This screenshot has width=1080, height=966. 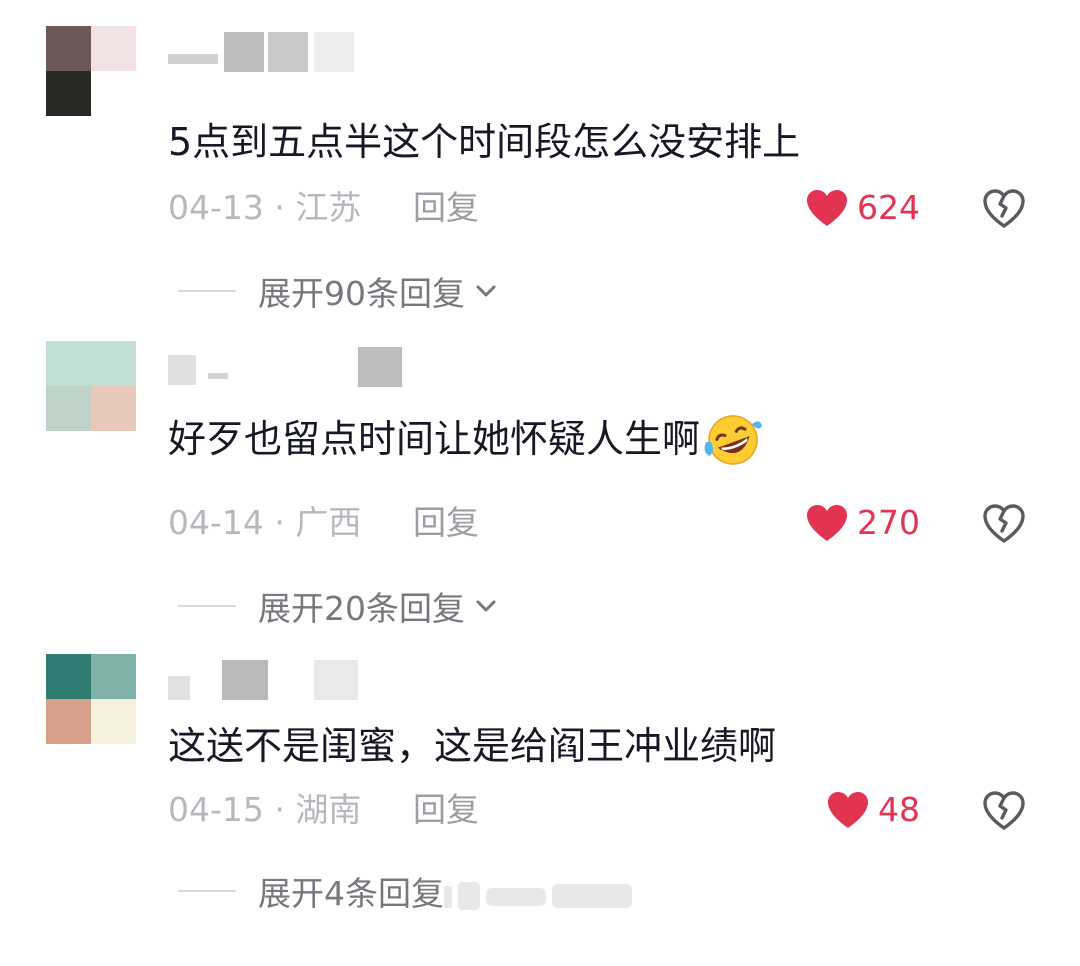 I want to click on expand-replies: 展开90条回复, so click(x=339, y=291).